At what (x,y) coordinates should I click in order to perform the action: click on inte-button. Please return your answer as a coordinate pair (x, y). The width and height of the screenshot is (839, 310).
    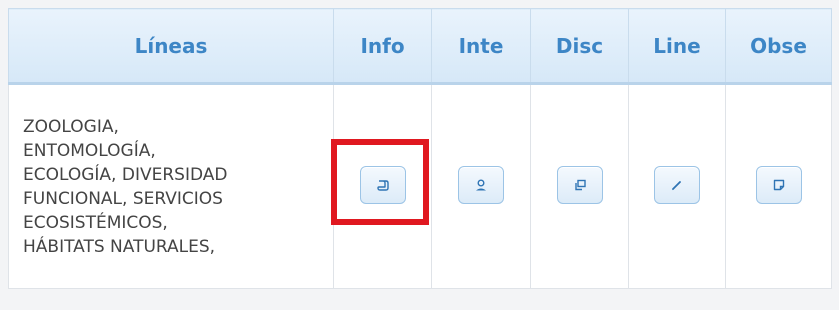
    Looking at the image, I should click on (481, 184).